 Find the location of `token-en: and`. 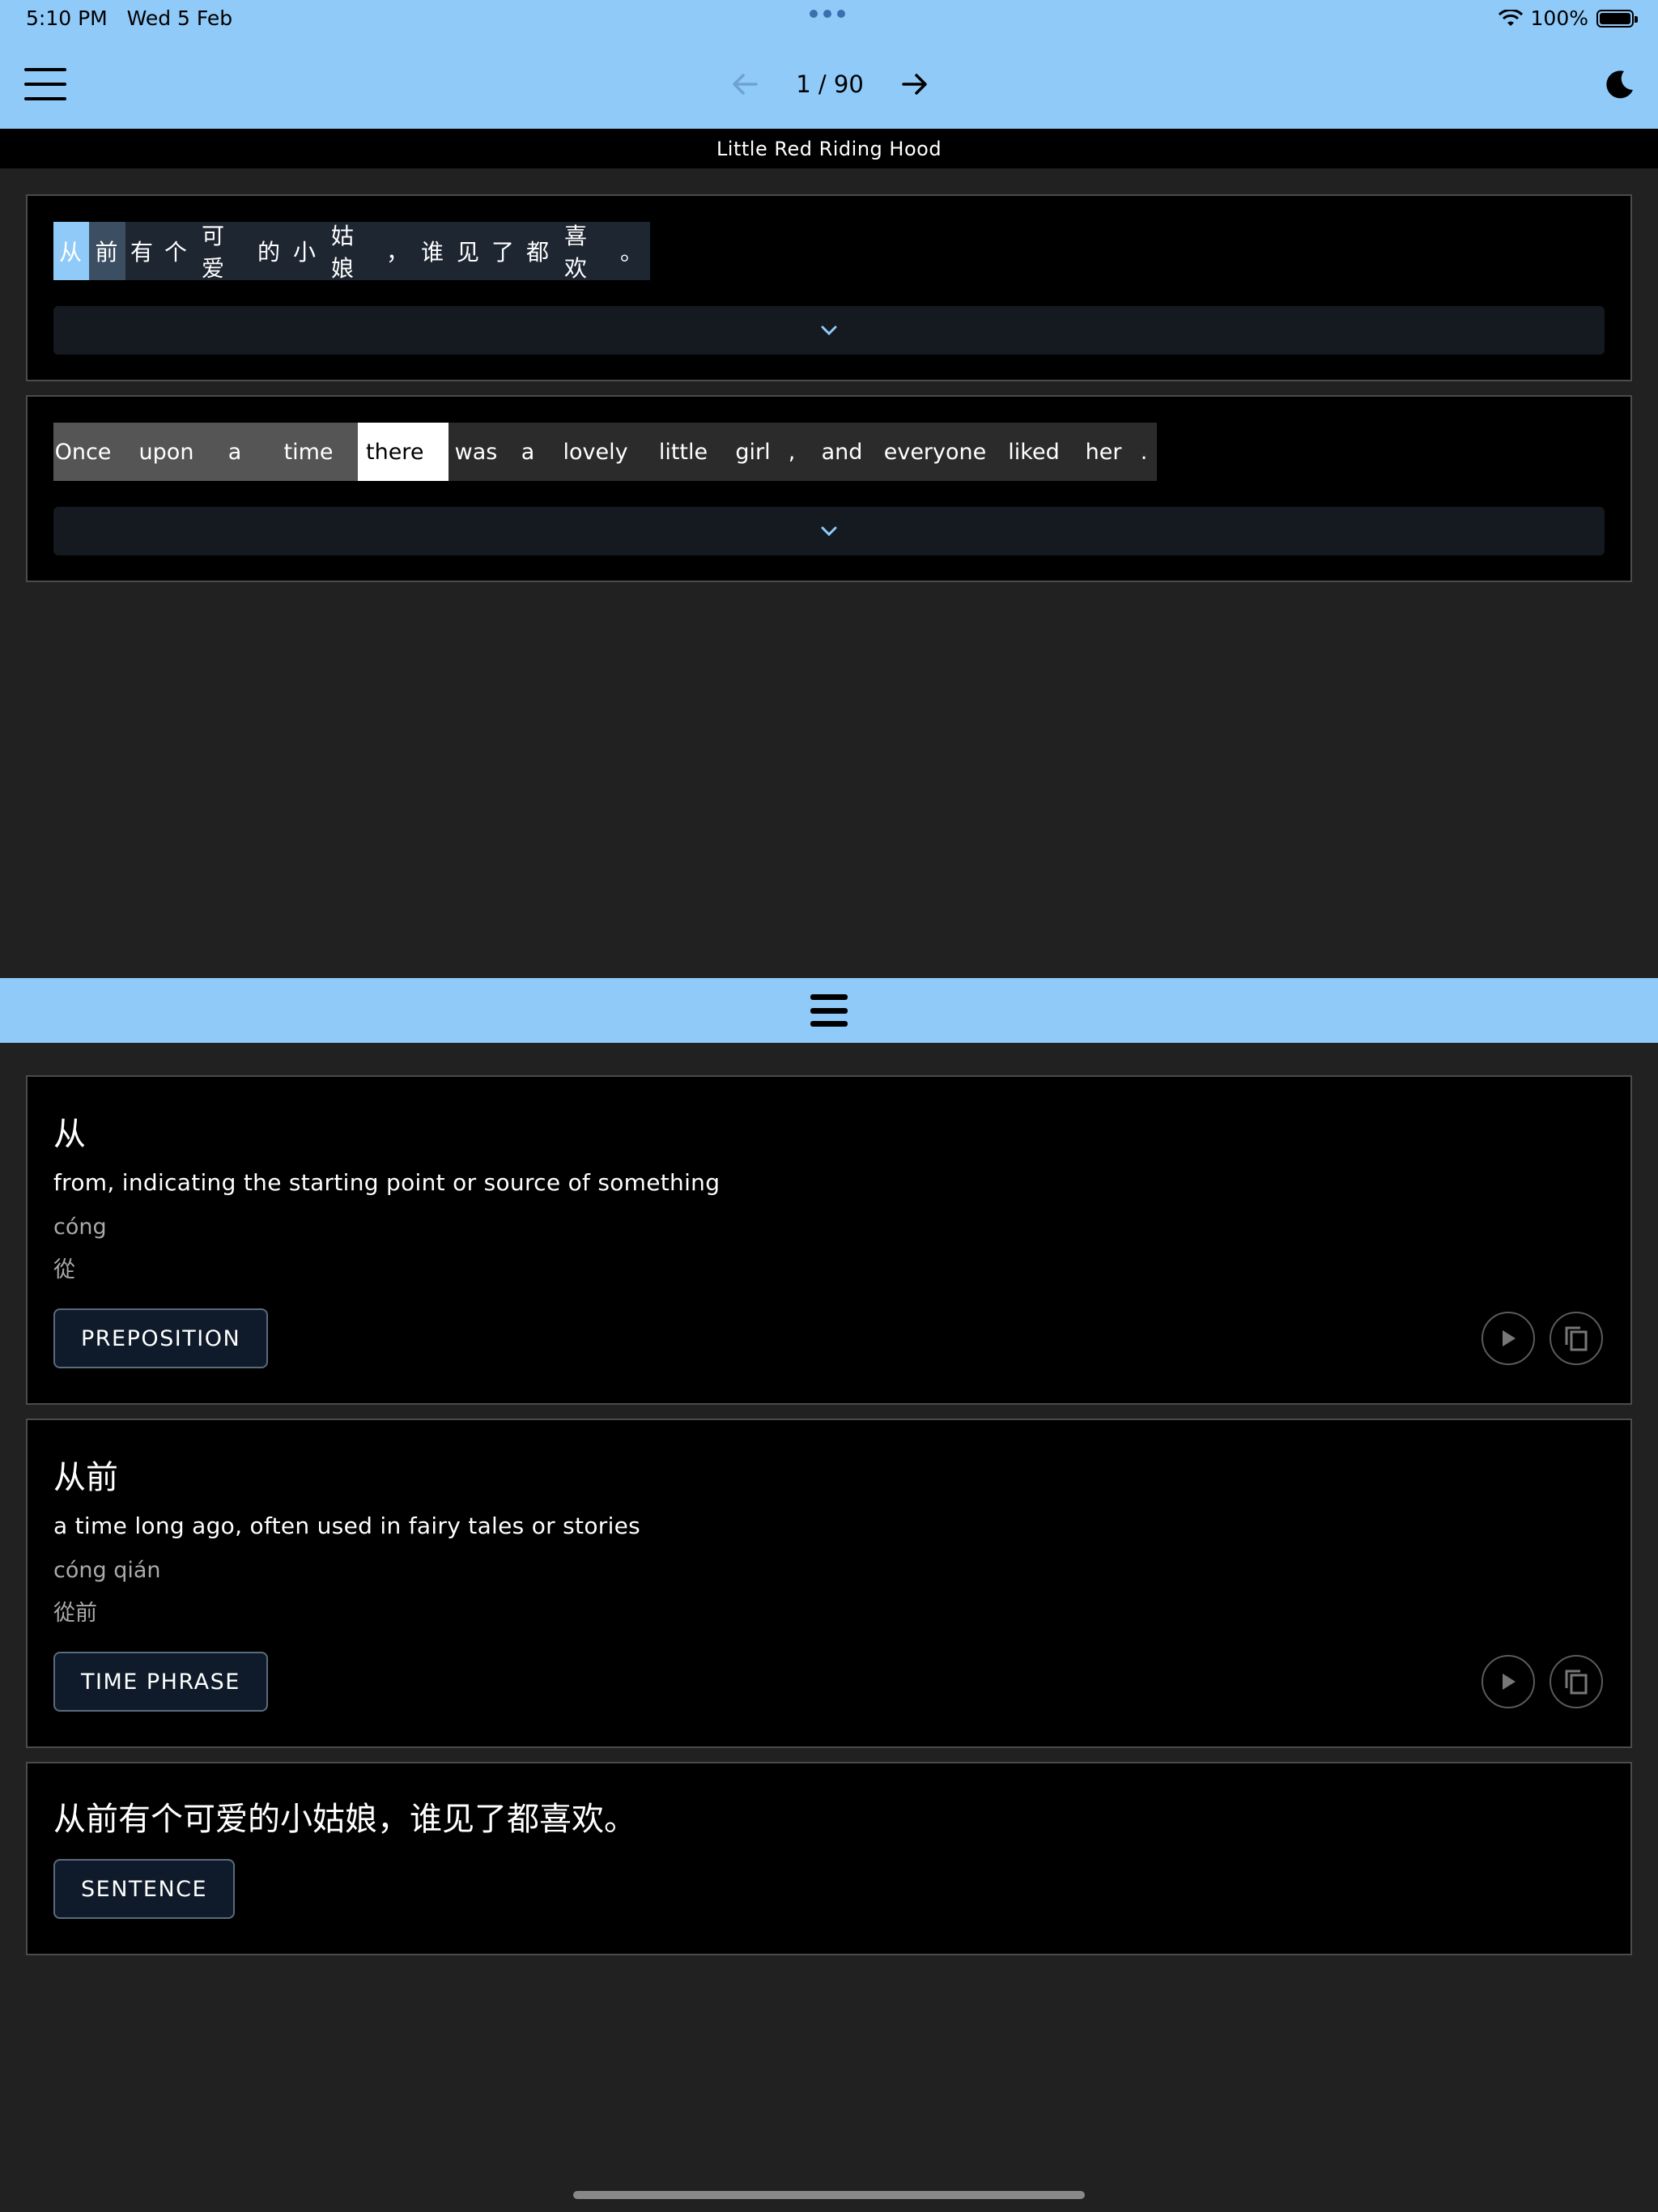

token-en: and is located at coordinates (842, 452).